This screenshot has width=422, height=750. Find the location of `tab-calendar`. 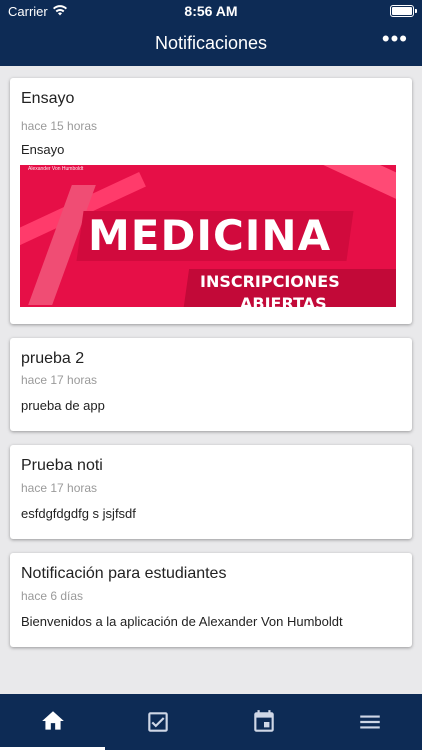

tab-calendar is located at coordinates (263, 722).